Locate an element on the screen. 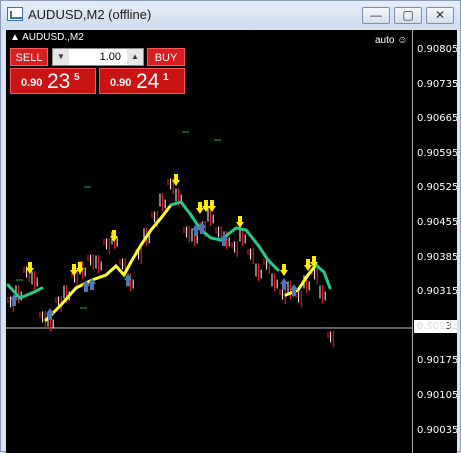  price-tick-label: 0.90175 is located at coordinates (437, 361).